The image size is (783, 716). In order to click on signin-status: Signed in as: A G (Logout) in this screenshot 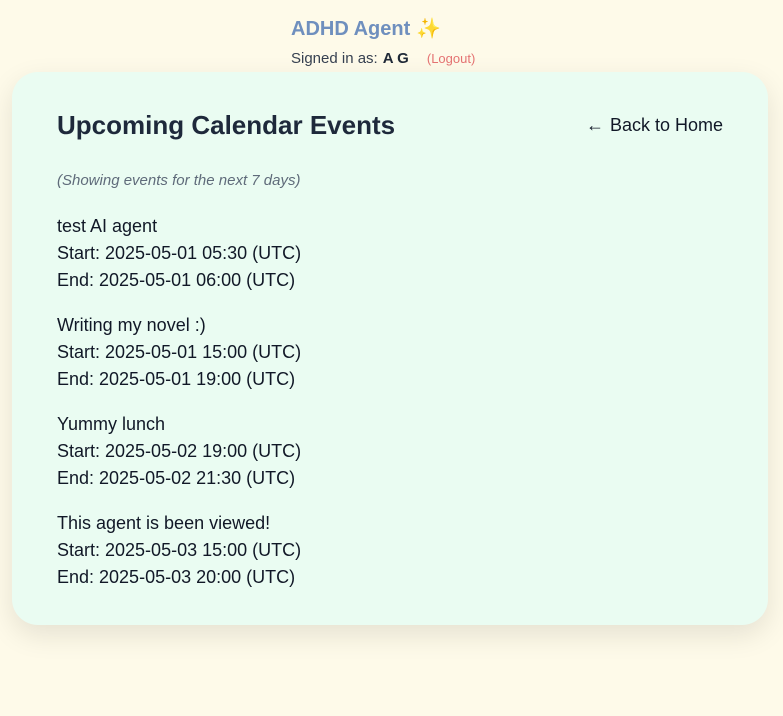, I will do `click(383, 58)`.